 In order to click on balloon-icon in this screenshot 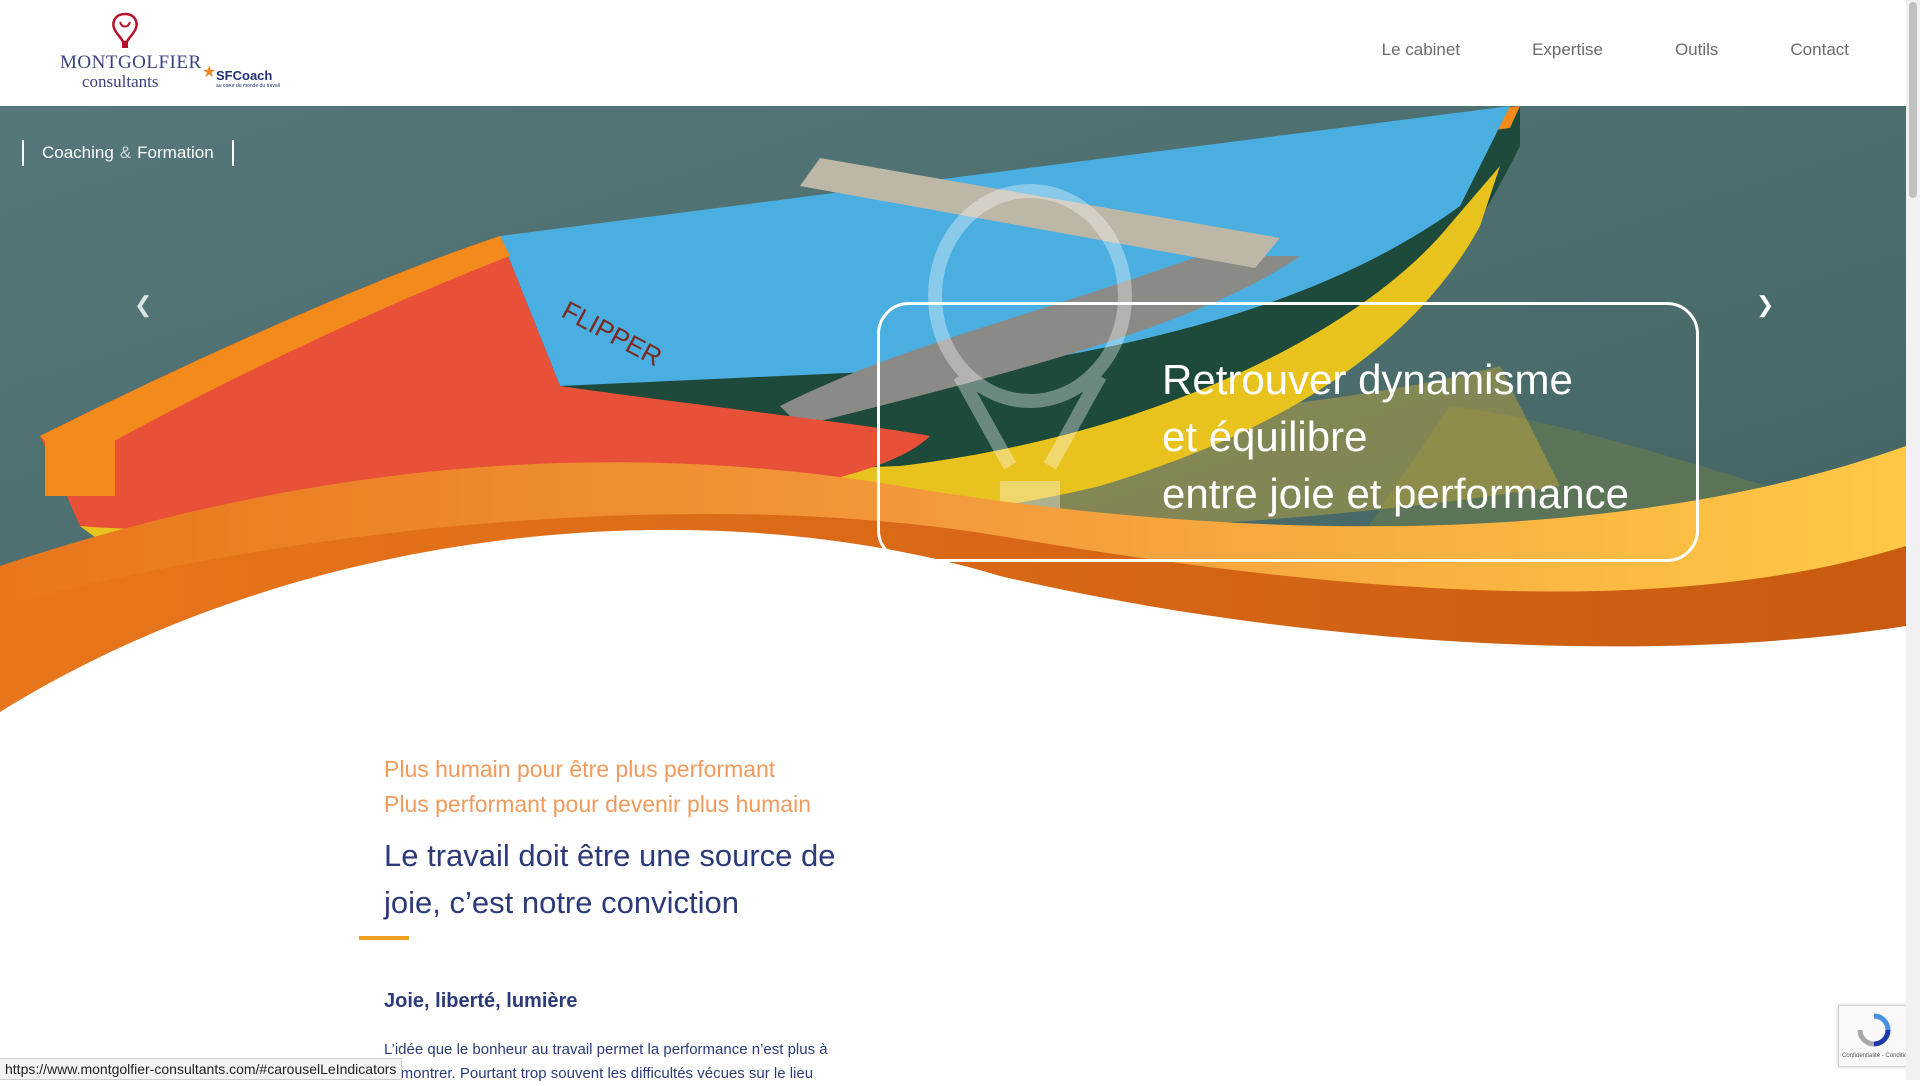, I will do `click(125, 30)`.